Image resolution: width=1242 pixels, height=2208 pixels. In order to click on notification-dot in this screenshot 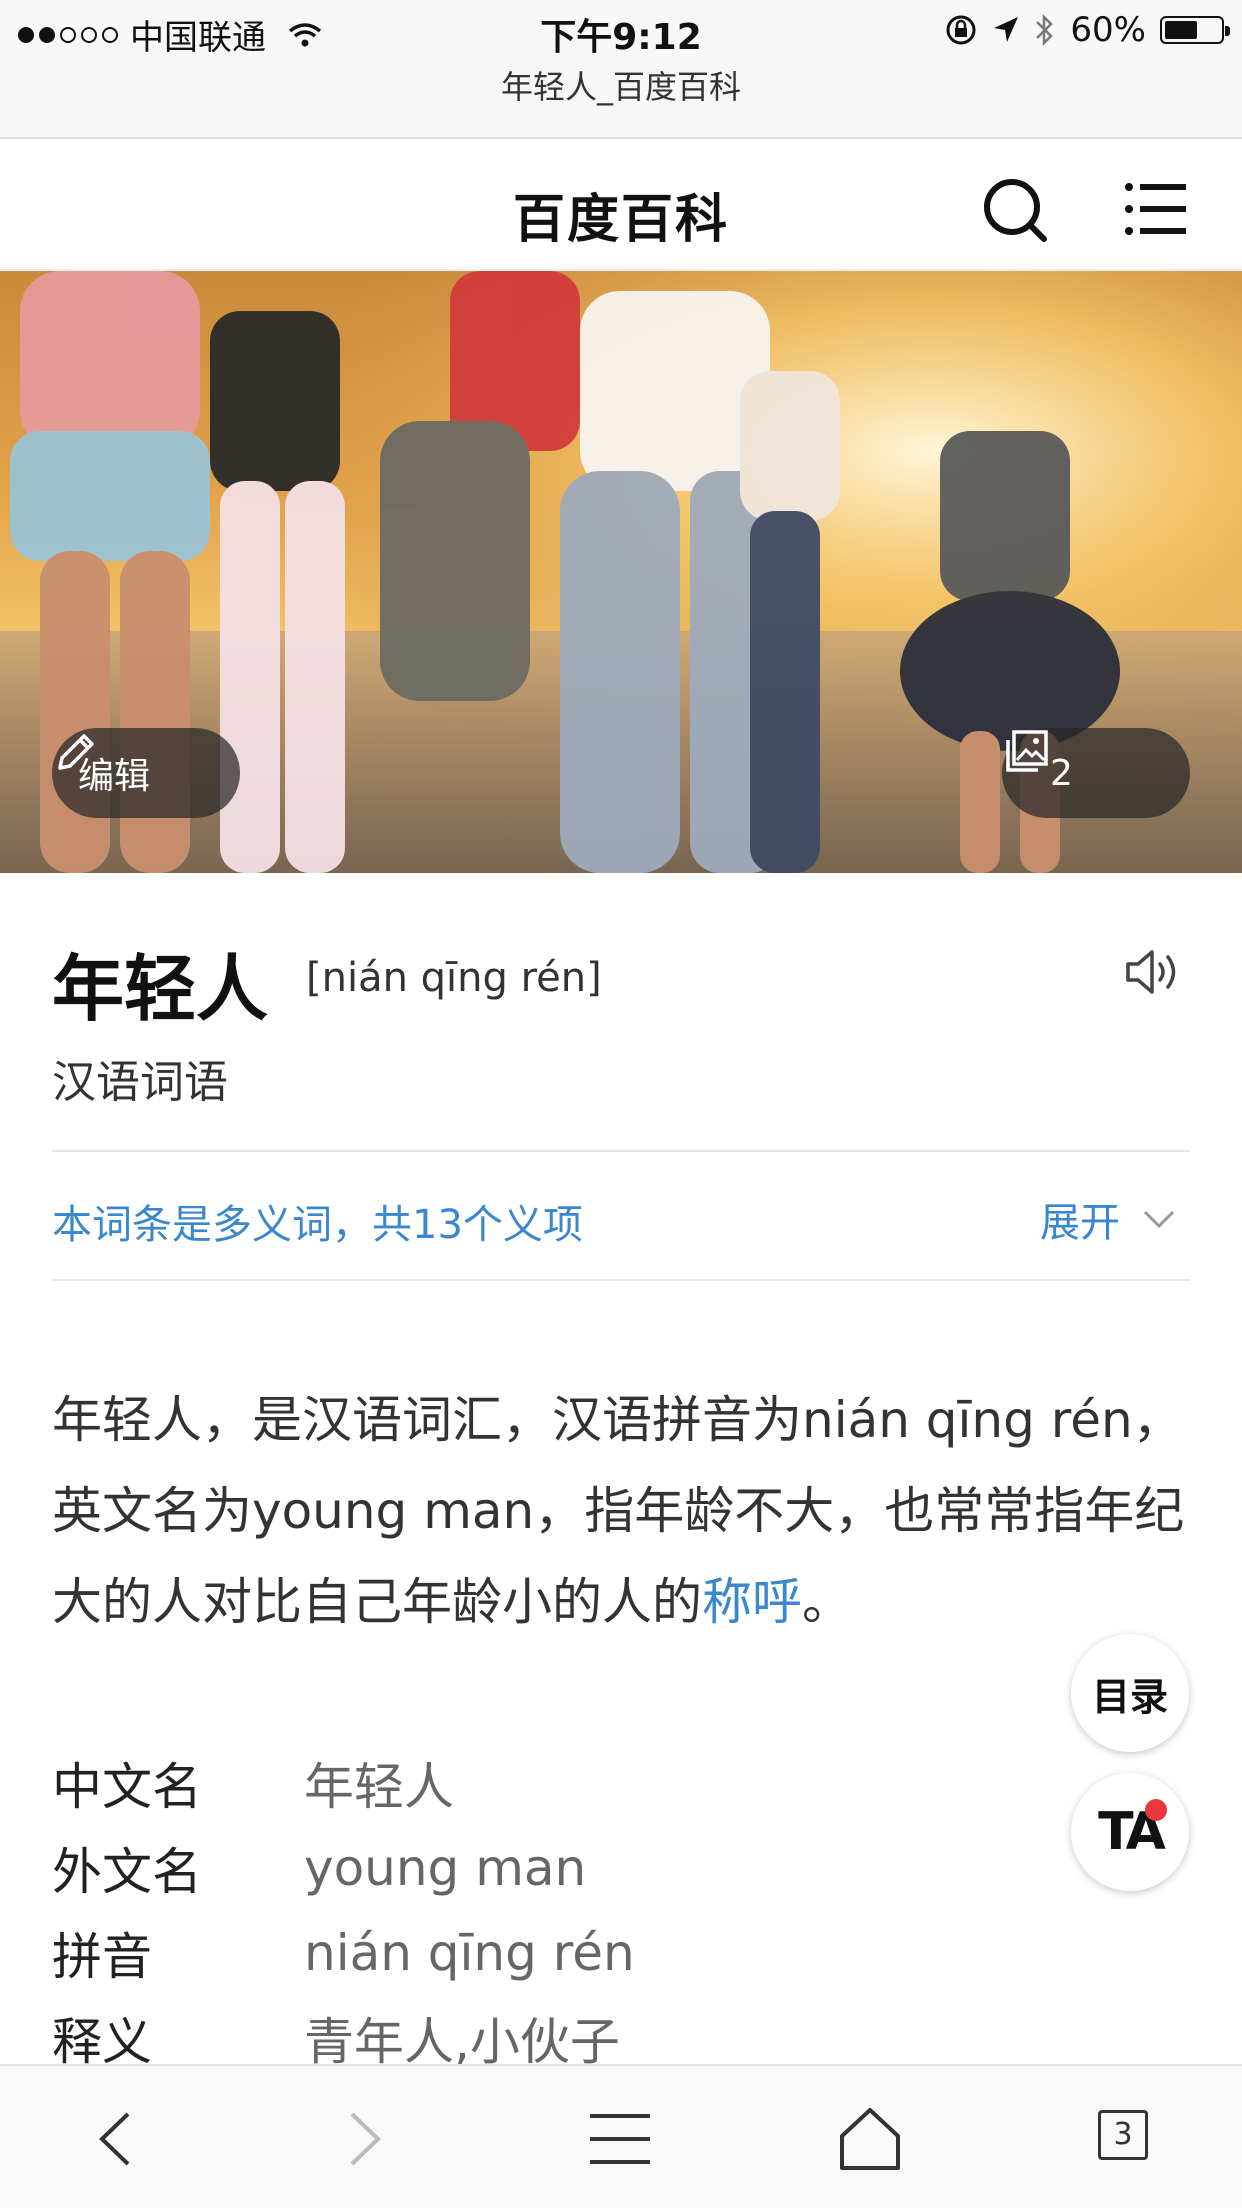, I will do `click(1156, 1810)`.